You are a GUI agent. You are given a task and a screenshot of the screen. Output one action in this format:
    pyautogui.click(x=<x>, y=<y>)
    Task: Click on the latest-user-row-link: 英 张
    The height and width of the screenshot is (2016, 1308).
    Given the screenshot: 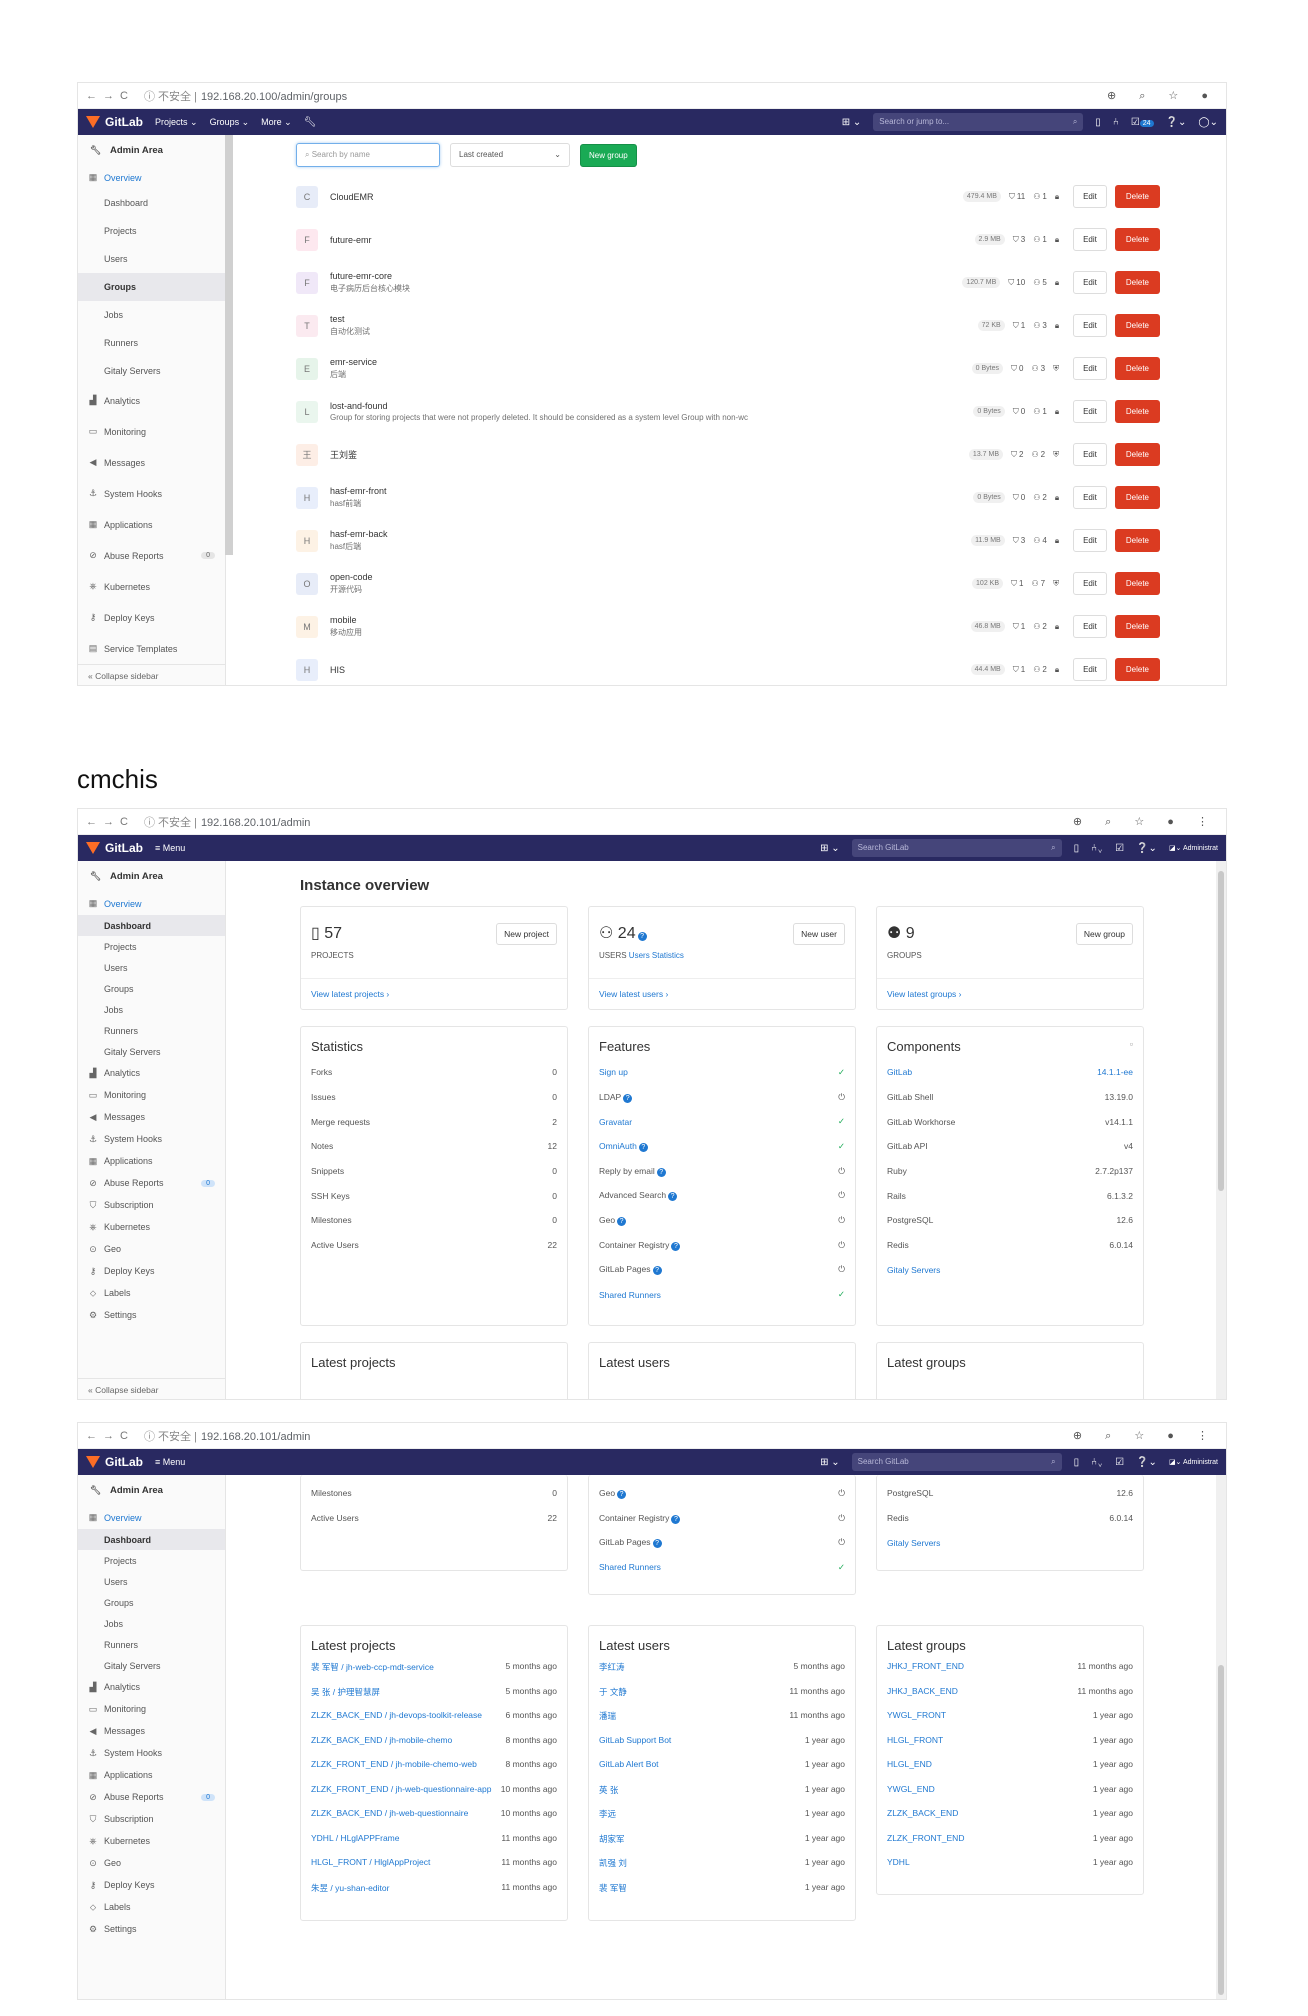 What is the action you would take?
    pyautogui.click(x=608, y=1790)
    